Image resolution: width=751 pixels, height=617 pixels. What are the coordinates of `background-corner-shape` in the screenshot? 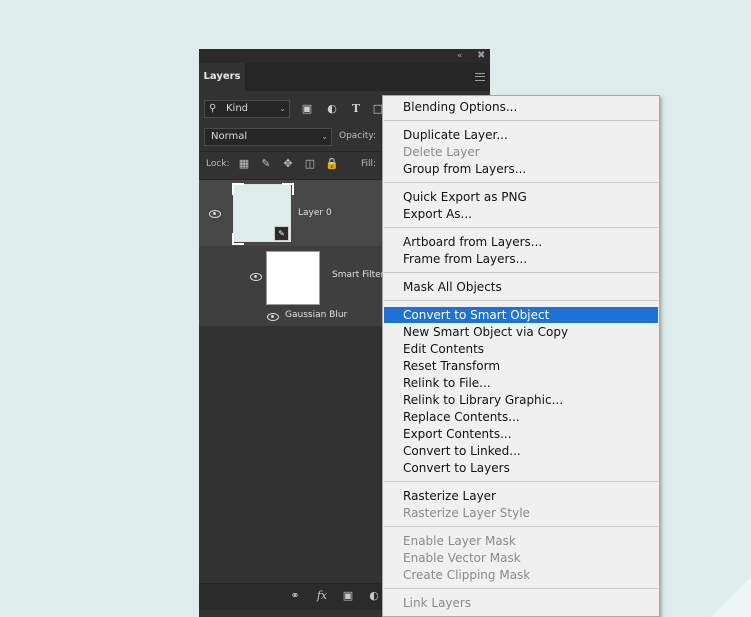 It's located at (731, 597).